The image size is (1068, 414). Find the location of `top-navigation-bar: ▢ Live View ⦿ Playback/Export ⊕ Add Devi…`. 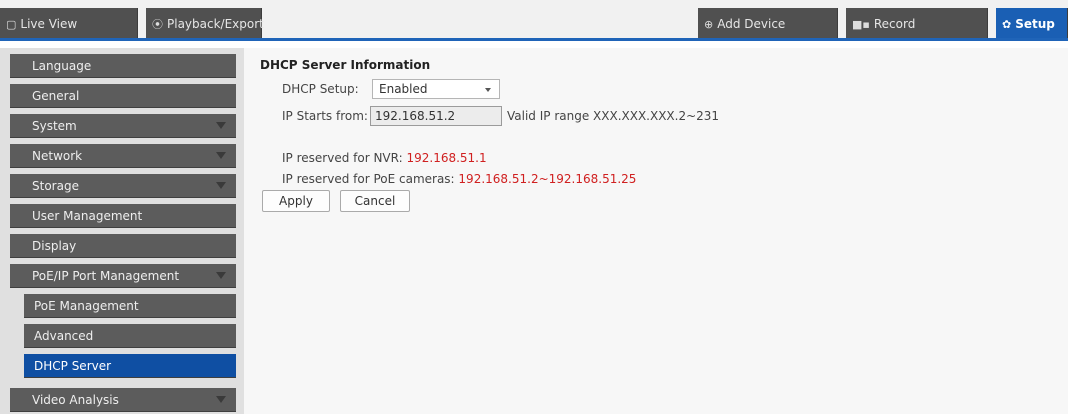

top-navigation-bar: ▢ Live View ⦿ Playback/Export ⊕ Add Devi… is located at coordinates (534, 20).